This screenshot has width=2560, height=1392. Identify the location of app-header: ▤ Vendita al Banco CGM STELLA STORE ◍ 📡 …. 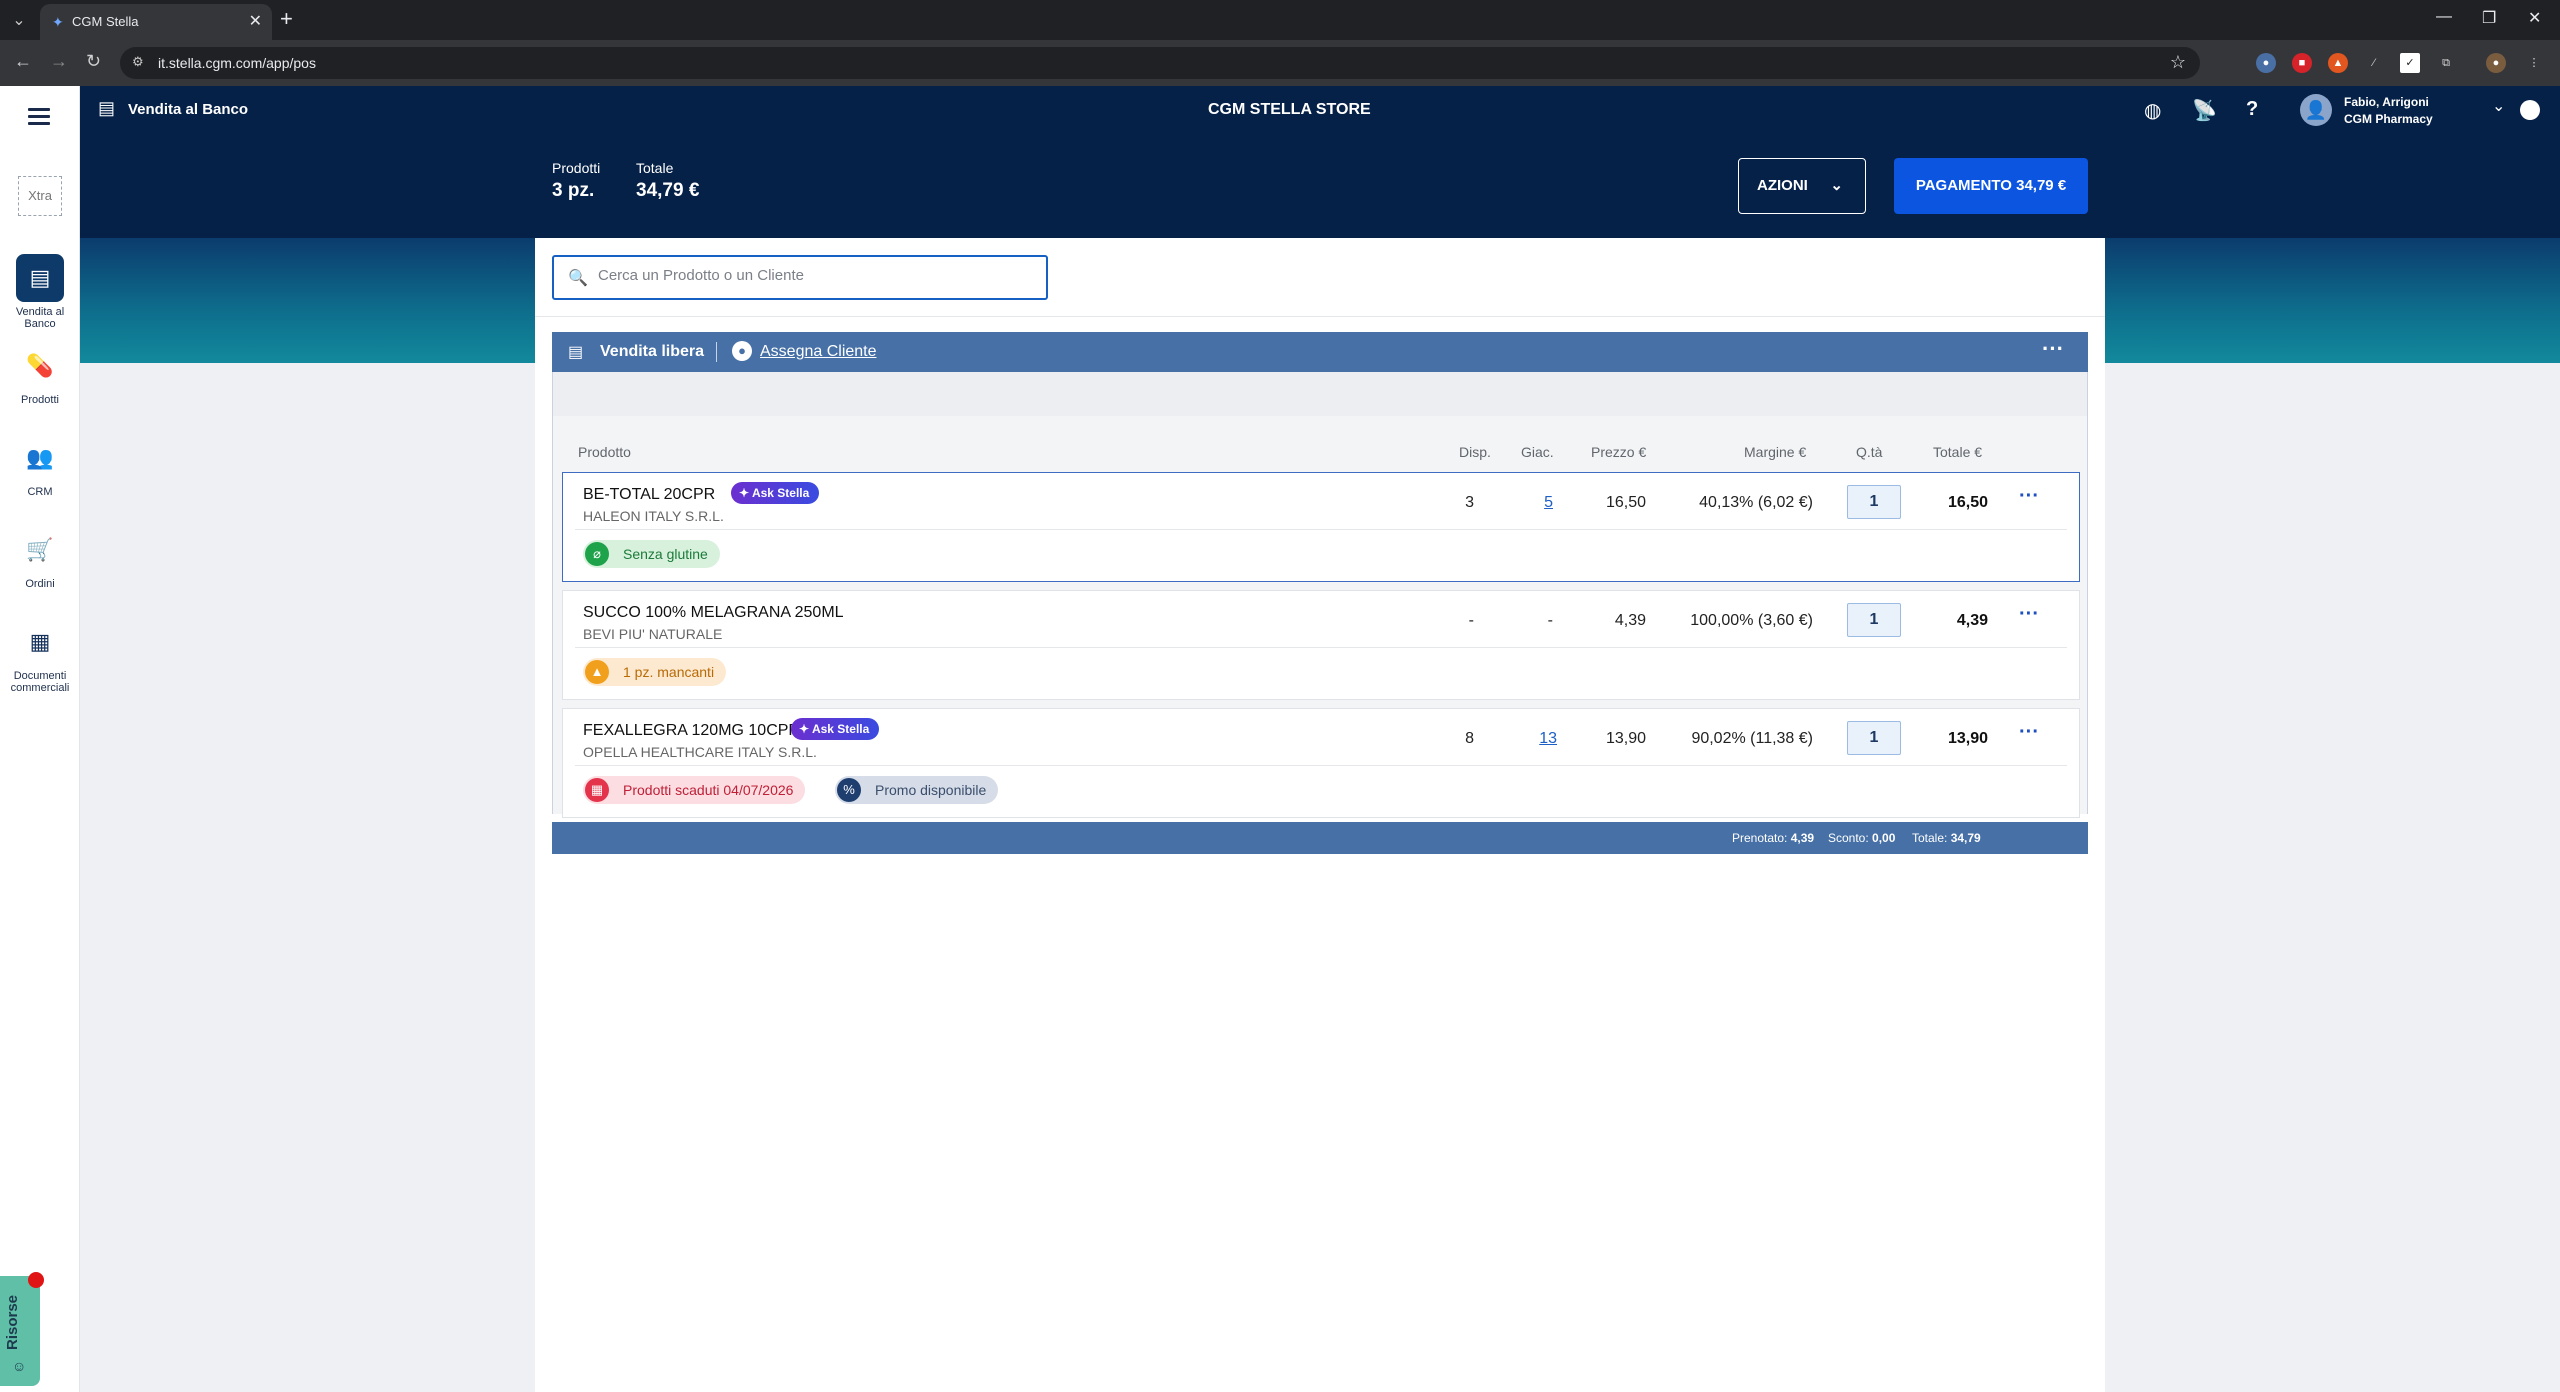
(1320, 110).